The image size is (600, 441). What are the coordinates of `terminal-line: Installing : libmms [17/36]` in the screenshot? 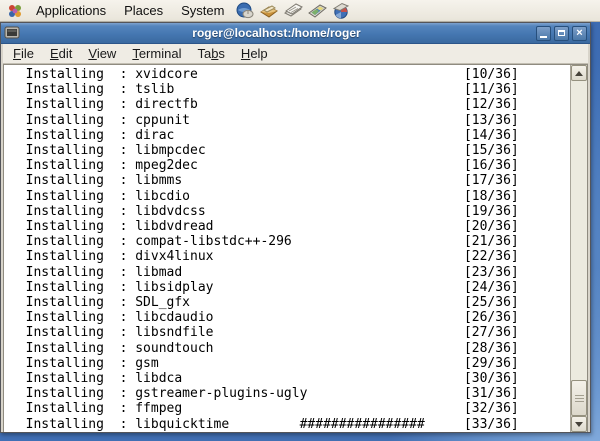 It's located at (264, 181).